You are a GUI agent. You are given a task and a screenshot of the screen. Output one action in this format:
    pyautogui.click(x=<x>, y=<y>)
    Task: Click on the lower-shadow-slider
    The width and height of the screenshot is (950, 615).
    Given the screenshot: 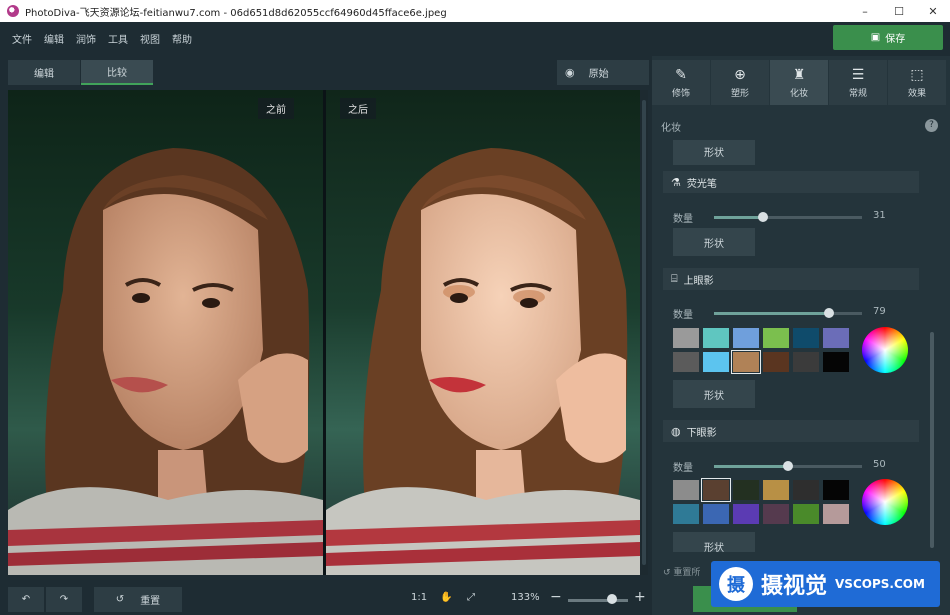 What is the action you would take?
    pyautogui.click(x=788, y=466)
    